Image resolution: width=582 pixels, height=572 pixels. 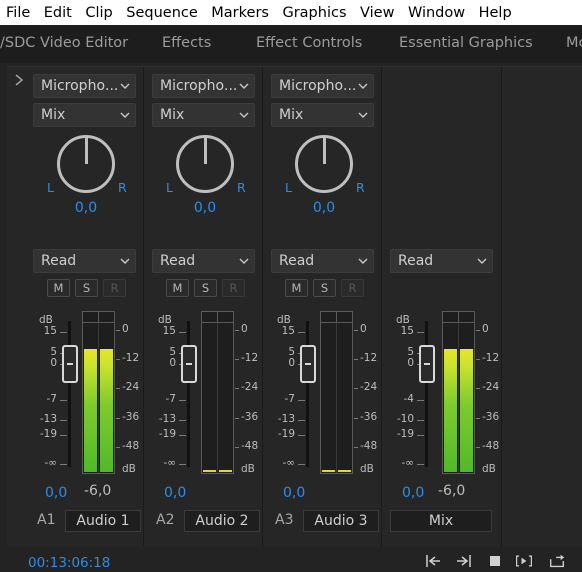 I want to click on master-meter-divider, so click(x=458, y=398).